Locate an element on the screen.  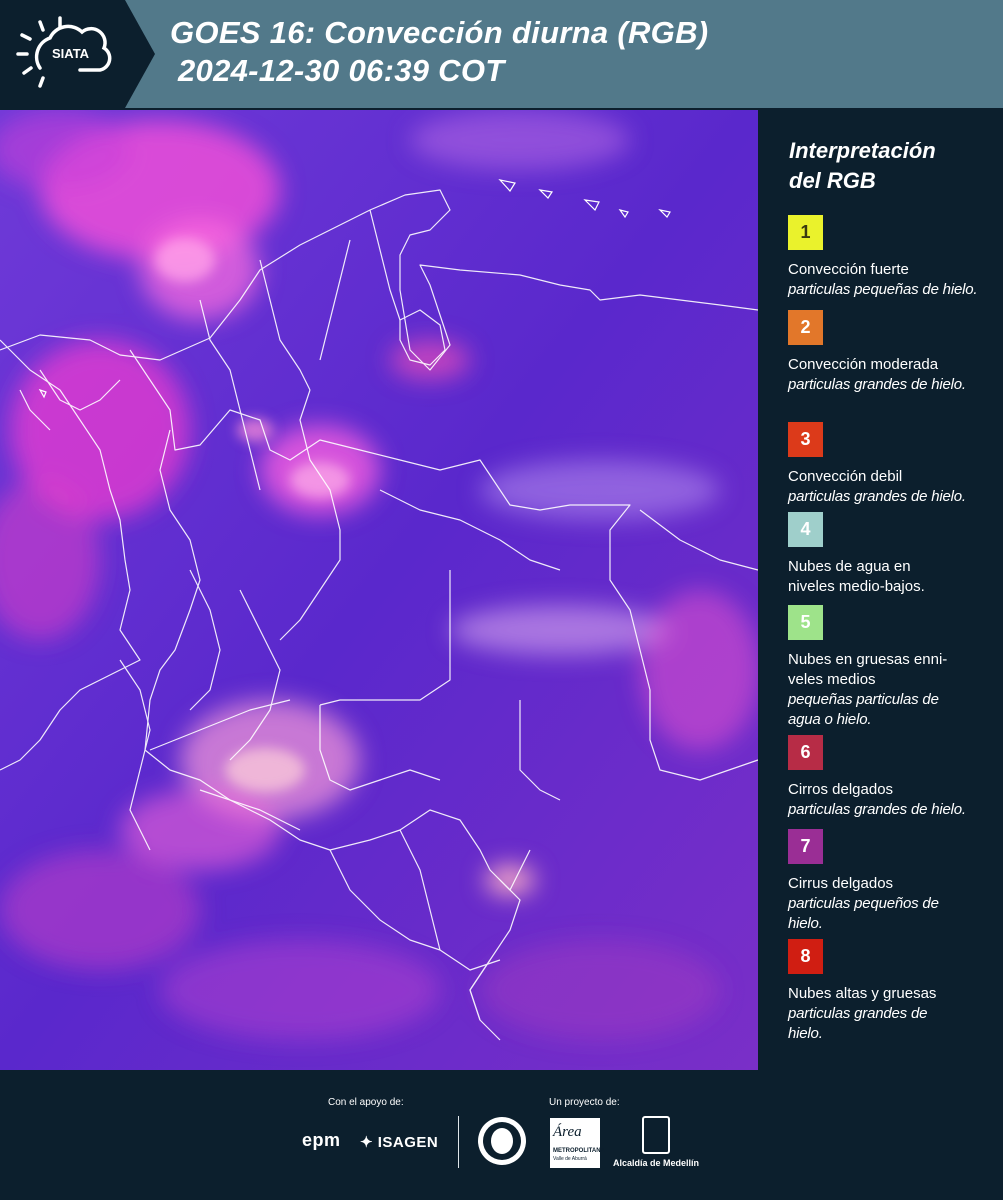
legend-number-8: 8 is located at coordinates (805, 956).